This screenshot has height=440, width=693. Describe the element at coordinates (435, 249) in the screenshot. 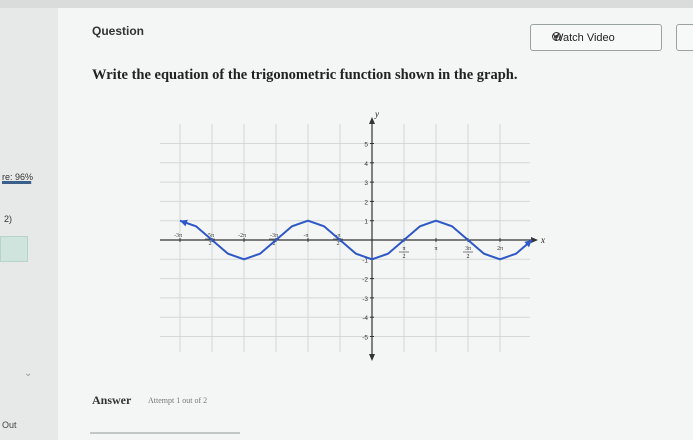

I see `x-tick-label: π` at that location.